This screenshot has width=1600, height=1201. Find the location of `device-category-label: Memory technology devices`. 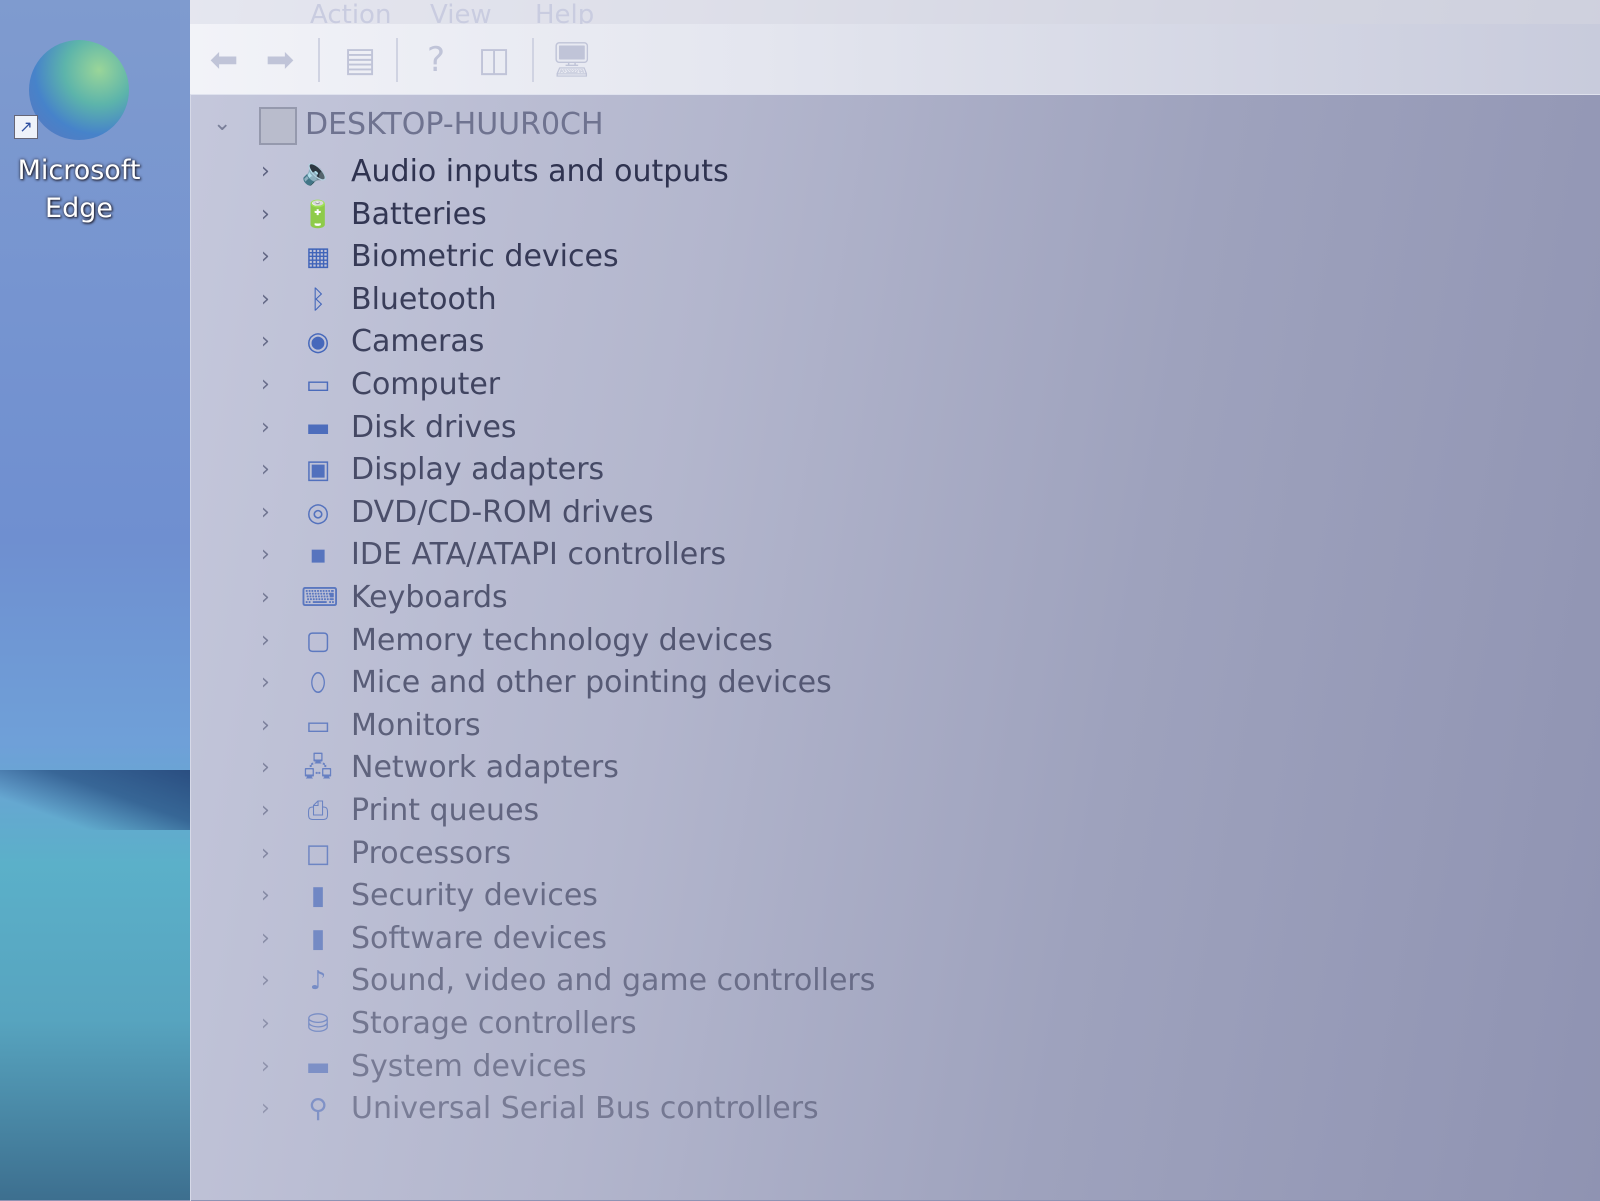

device-category-label: Memory technology devices is located at coordinates (562, 640).